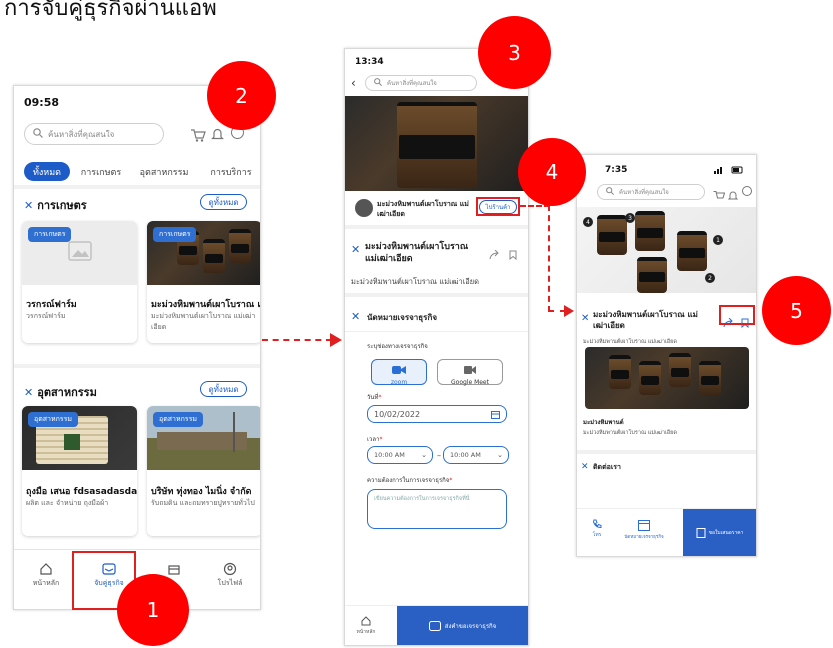  I want to click on tab-all: ทั้งหมด, so click(47, 171).